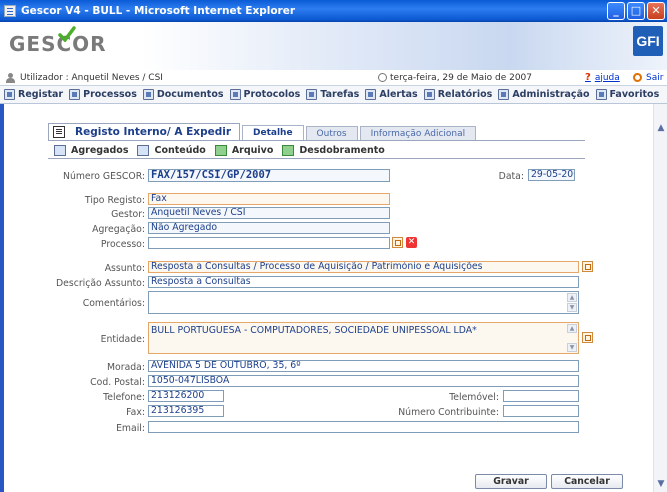 This screenshot has height=492, width=667. Describe the element at coordinates (186, 396) in the screenshot. I see `telefone-field: 213126200` at that location.